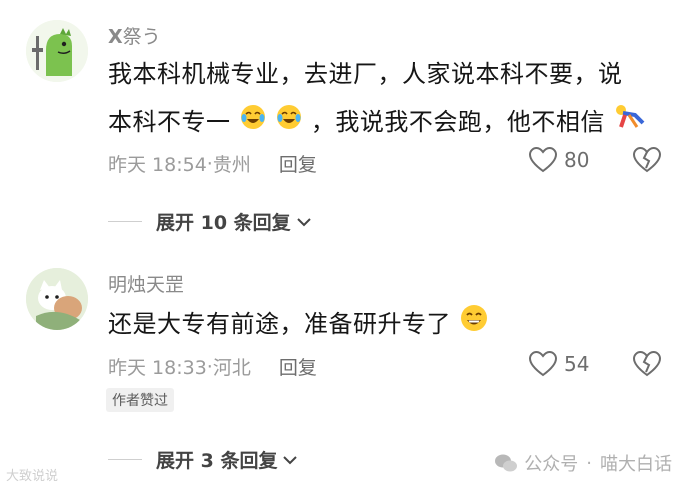 Image resolution: width=690 pixels, height=490 pixels. I want to click on comment-meta: 昨天 18:33 · 河北 回复, so click(212, 366).